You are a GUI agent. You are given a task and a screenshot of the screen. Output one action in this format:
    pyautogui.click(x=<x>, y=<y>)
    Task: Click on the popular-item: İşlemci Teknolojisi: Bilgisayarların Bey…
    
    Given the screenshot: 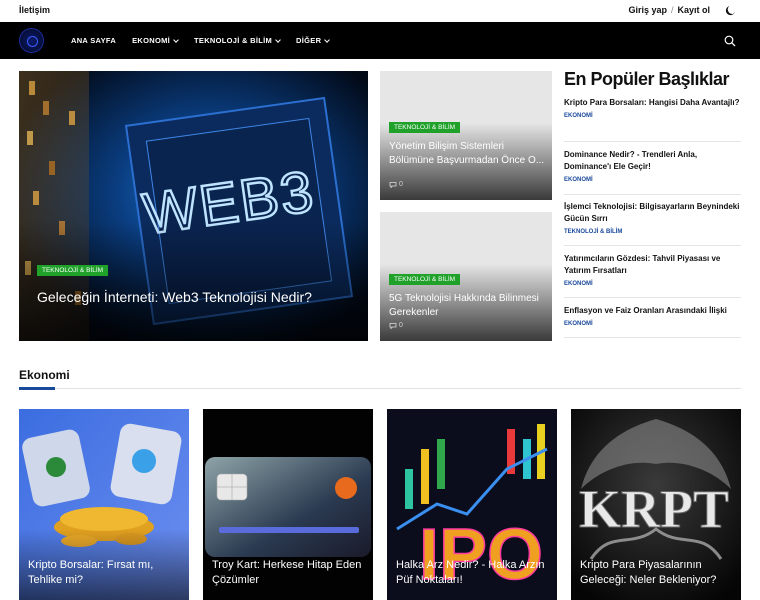 What is the action you would take?
    pyautogui.click(x=652, y=223)
    